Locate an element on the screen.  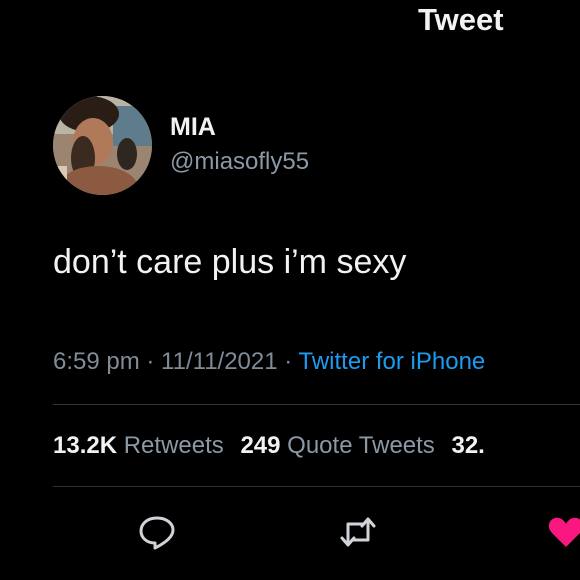
tweet-time: 6:59 pm is located at coordinates (96, 361).